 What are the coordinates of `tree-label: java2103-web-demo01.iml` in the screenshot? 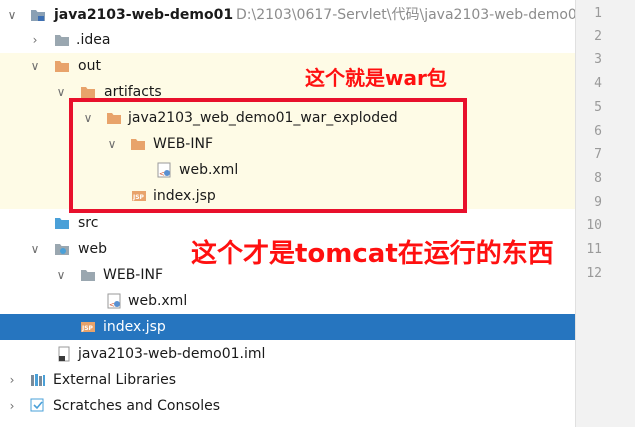 It's located at (172, 354).